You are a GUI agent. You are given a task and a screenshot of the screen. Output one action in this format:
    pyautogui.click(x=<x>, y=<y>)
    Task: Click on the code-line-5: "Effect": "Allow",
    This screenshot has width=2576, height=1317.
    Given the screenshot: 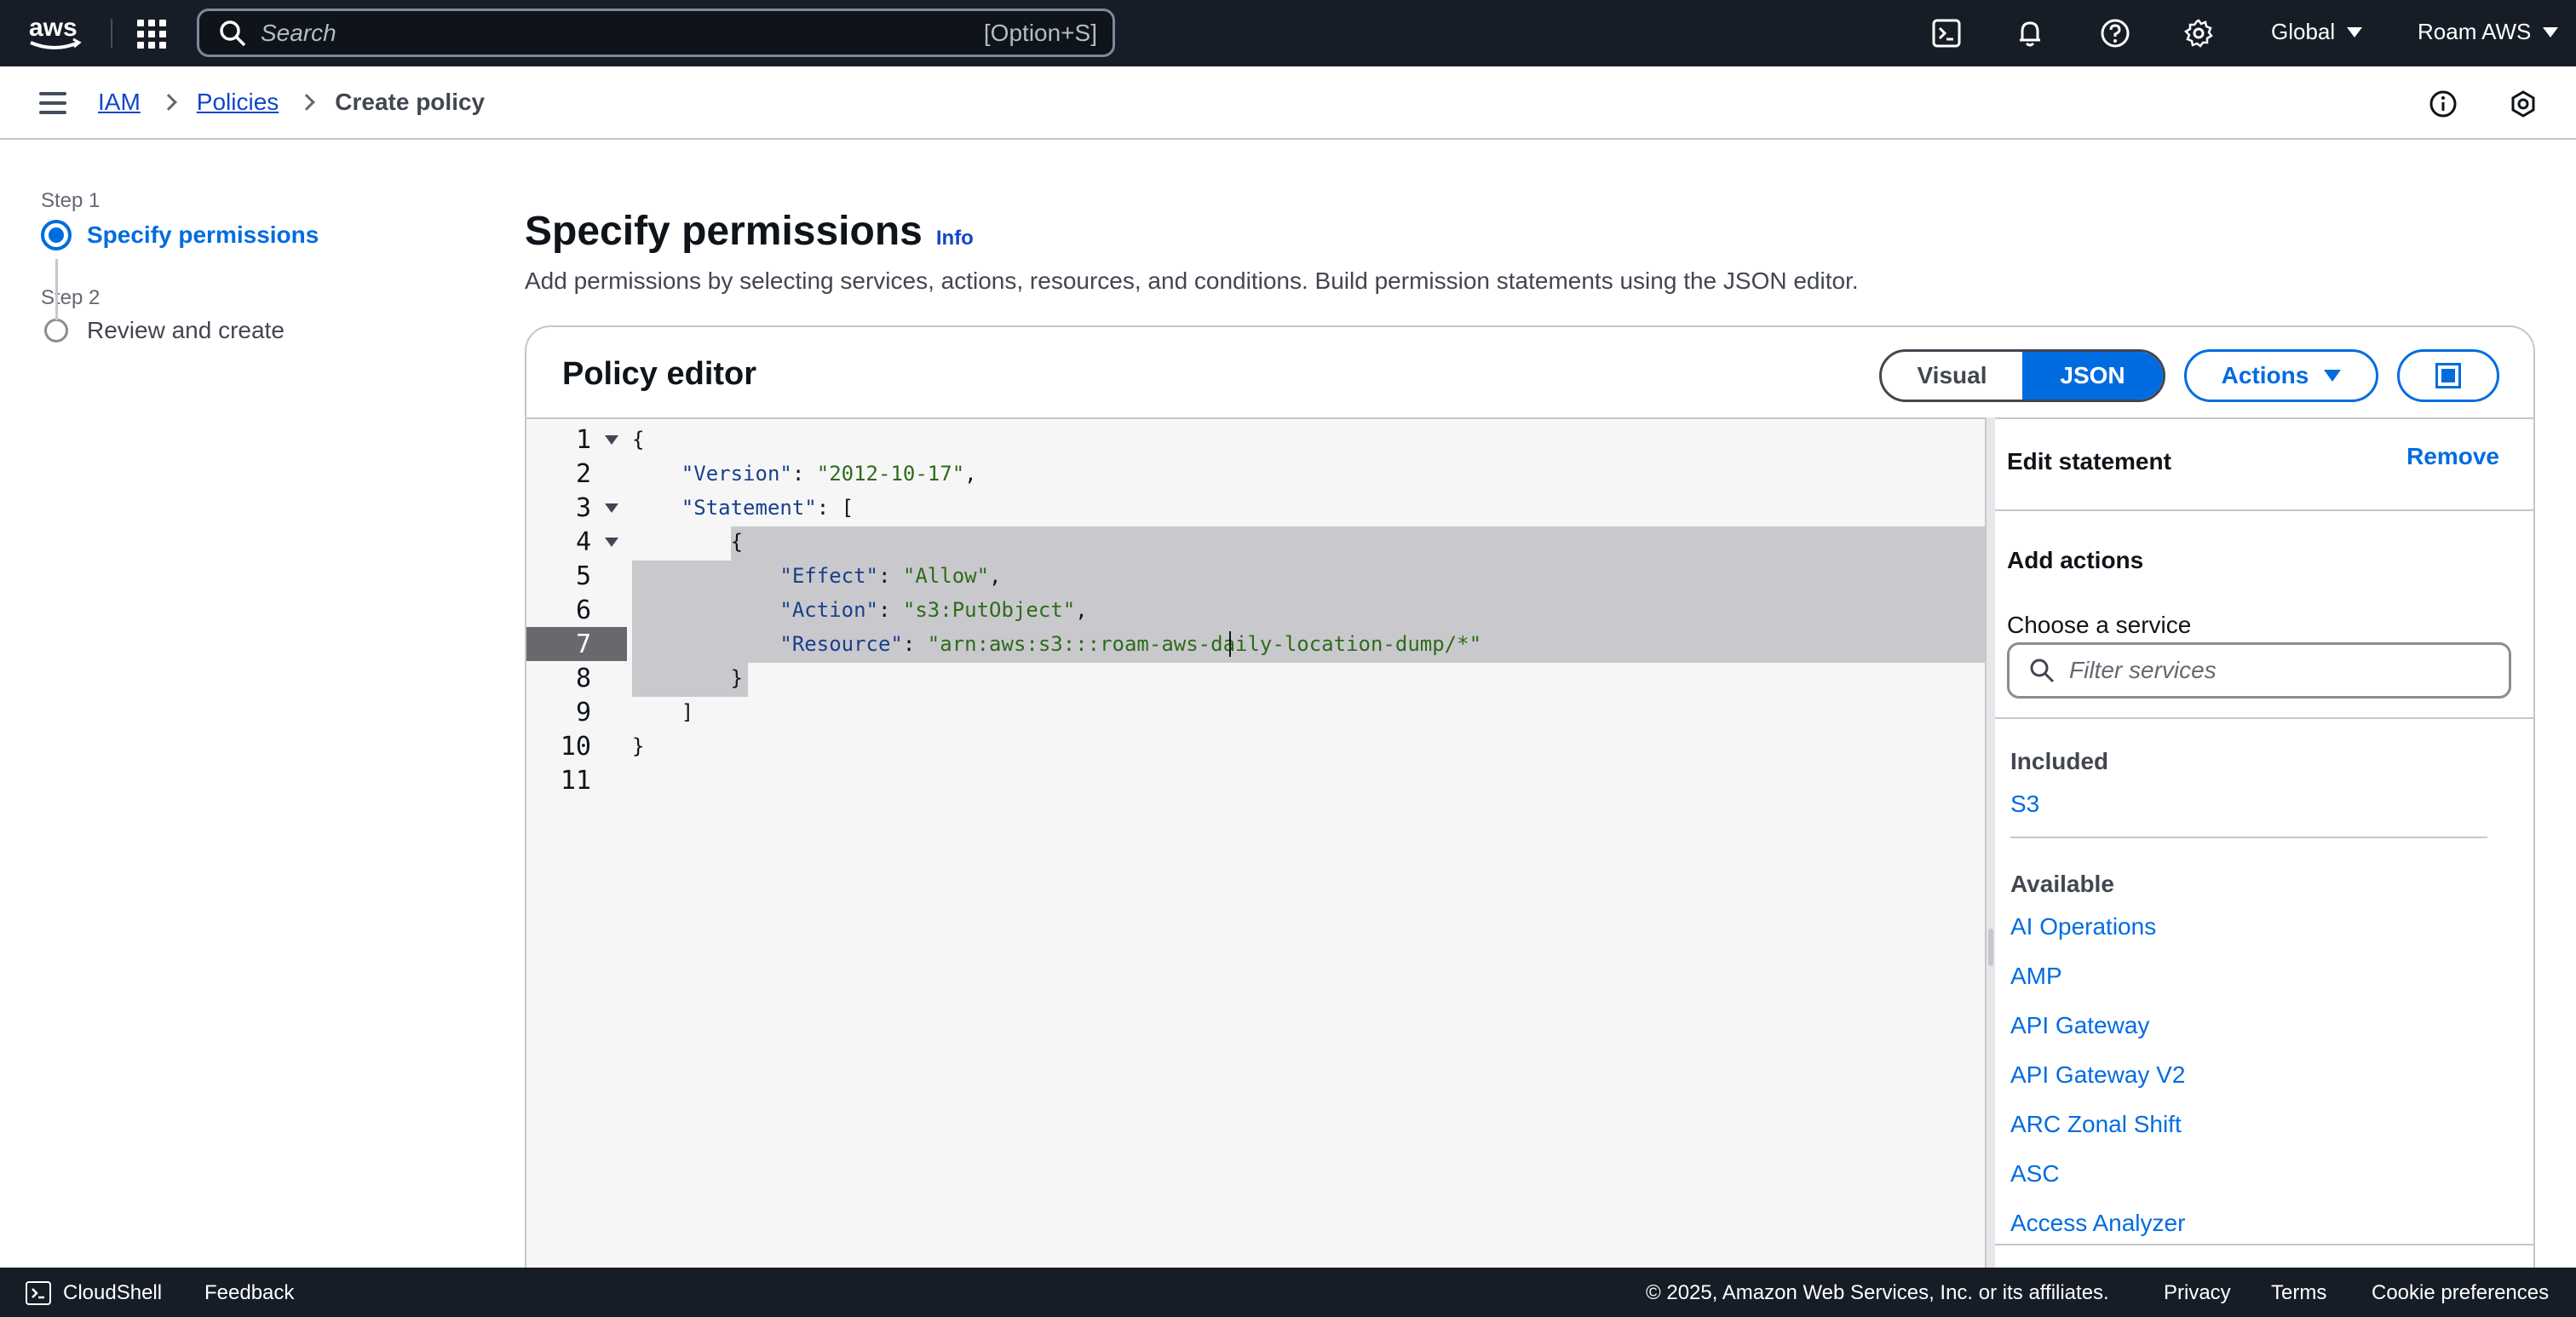 What is the action you would take?
    pyautogui.click(x=891, y=576)
    